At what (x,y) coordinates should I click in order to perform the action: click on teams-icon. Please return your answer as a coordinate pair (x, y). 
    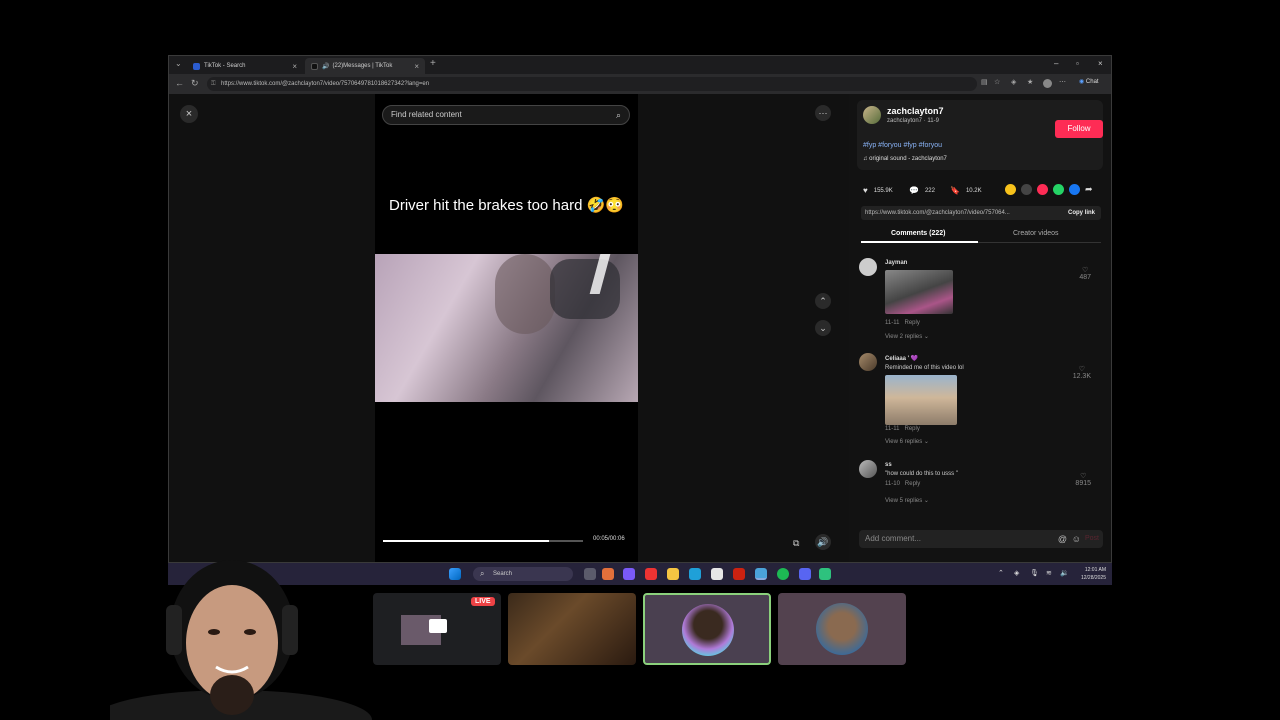
    Looking at the image, I should click on (629, 574).